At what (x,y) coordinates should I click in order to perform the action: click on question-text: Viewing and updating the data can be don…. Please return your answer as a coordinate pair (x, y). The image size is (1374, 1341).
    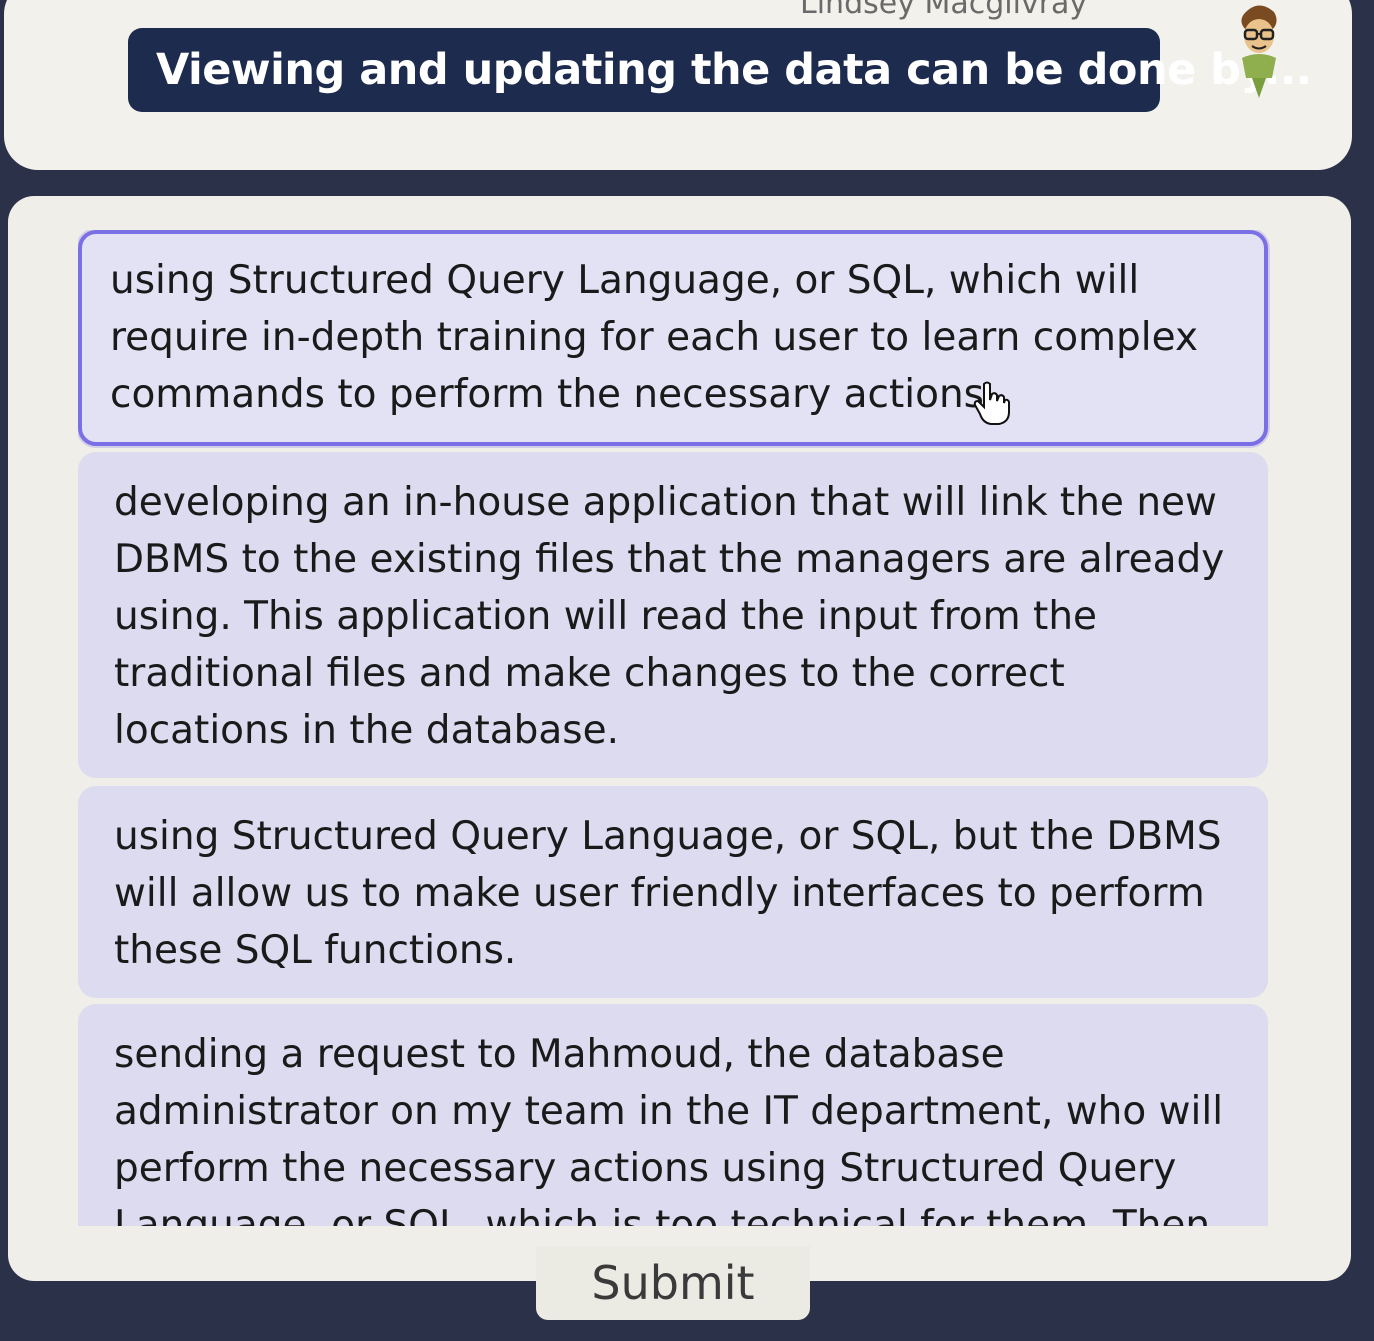
    Looking at the image, I should click on (734, 70).